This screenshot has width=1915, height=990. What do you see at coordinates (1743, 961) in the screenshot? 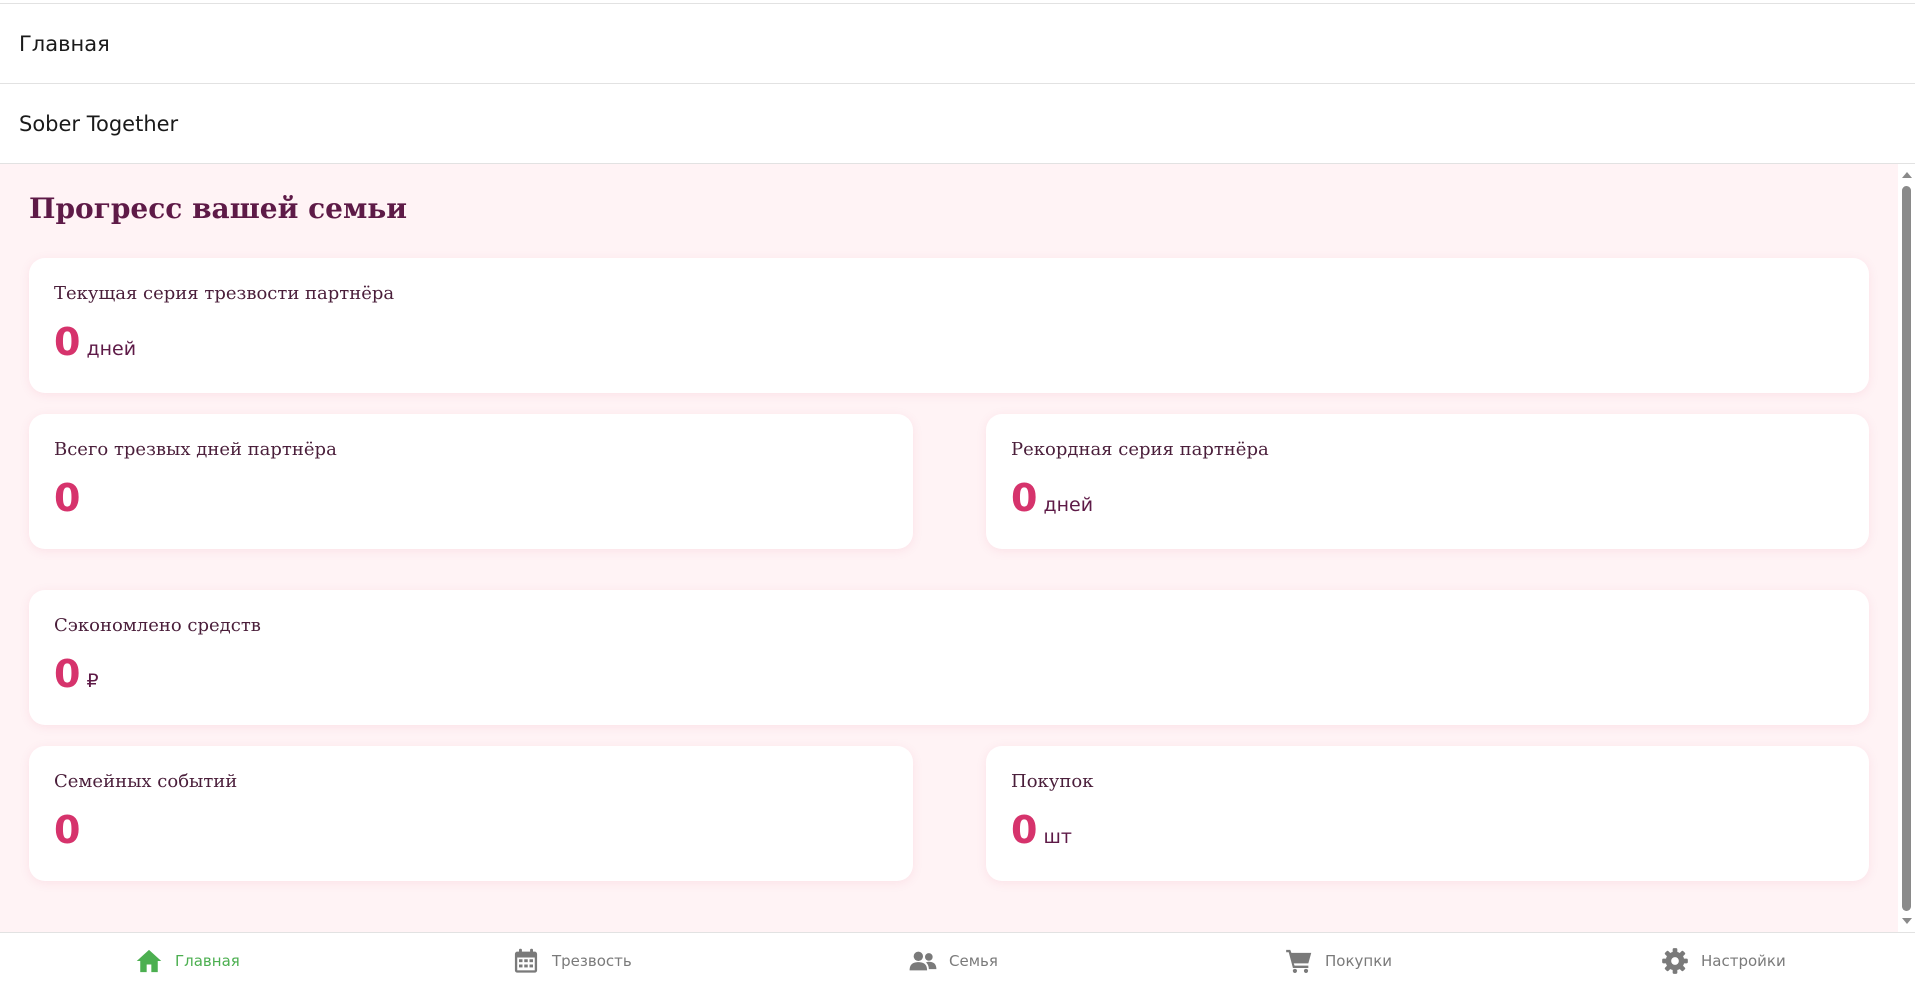
I see `nav-label: Настройки` at bounding box center [1743, 961].